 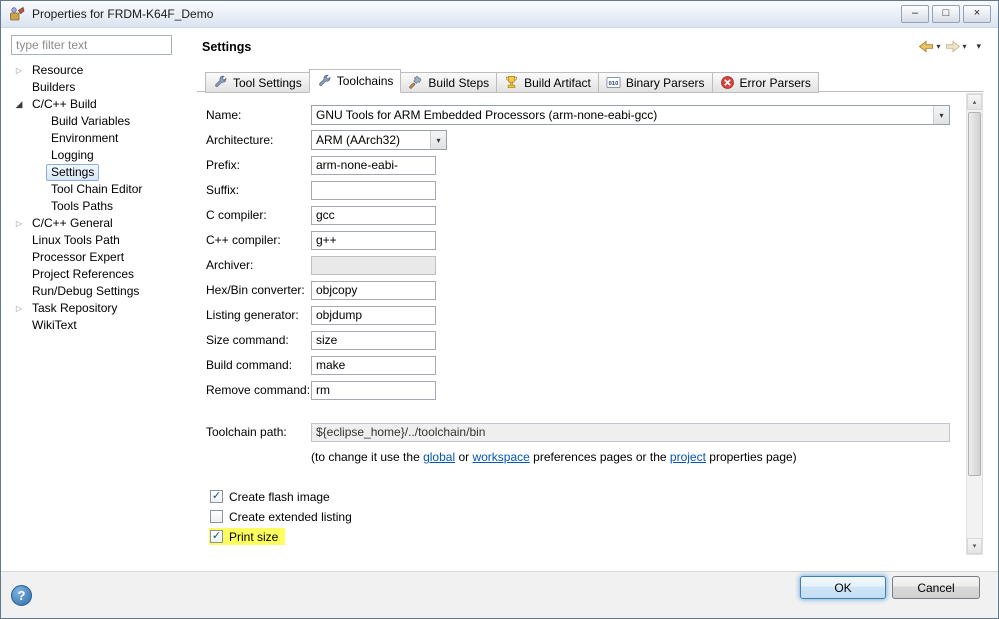 I want to click on scroll-up-button: ▴, so click(x=974, y=102).